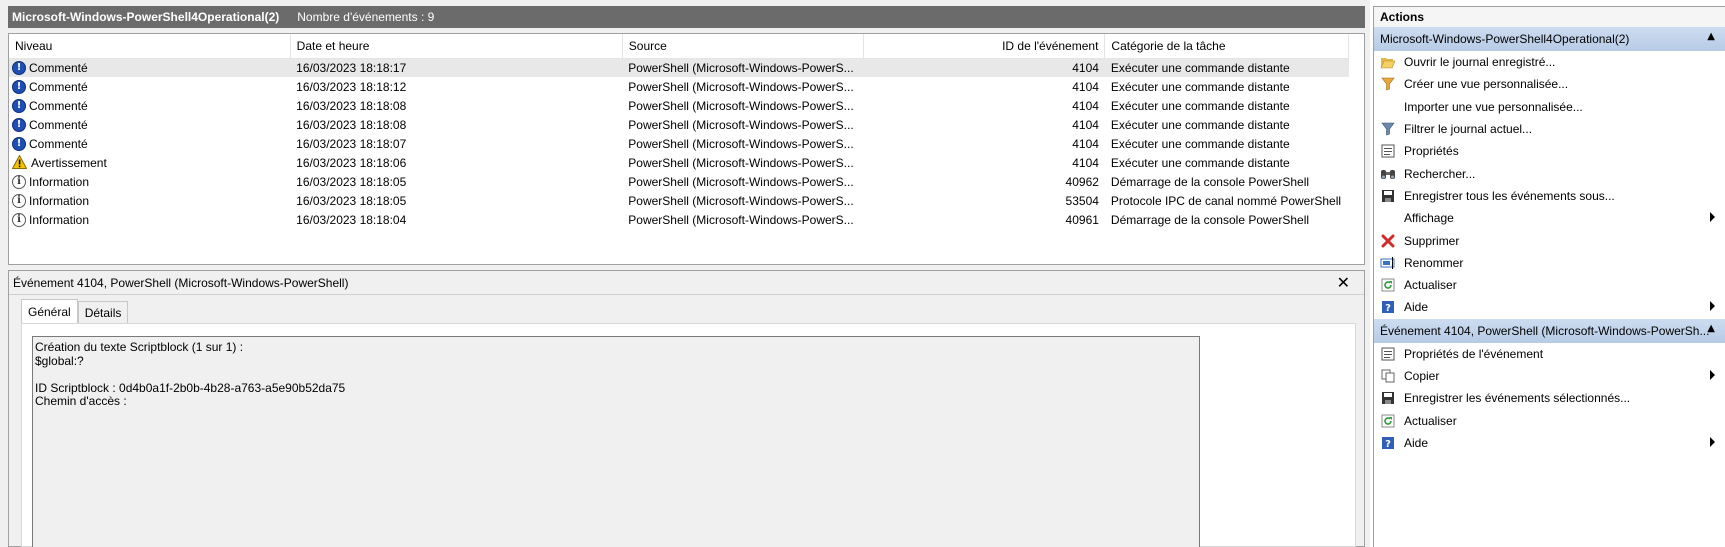 Image resolution: width=1725 pixels, height=547 pixels. Describe the element at coordinates (1388, 62) in the screenshot. I see `open-folder-icon` at that location.